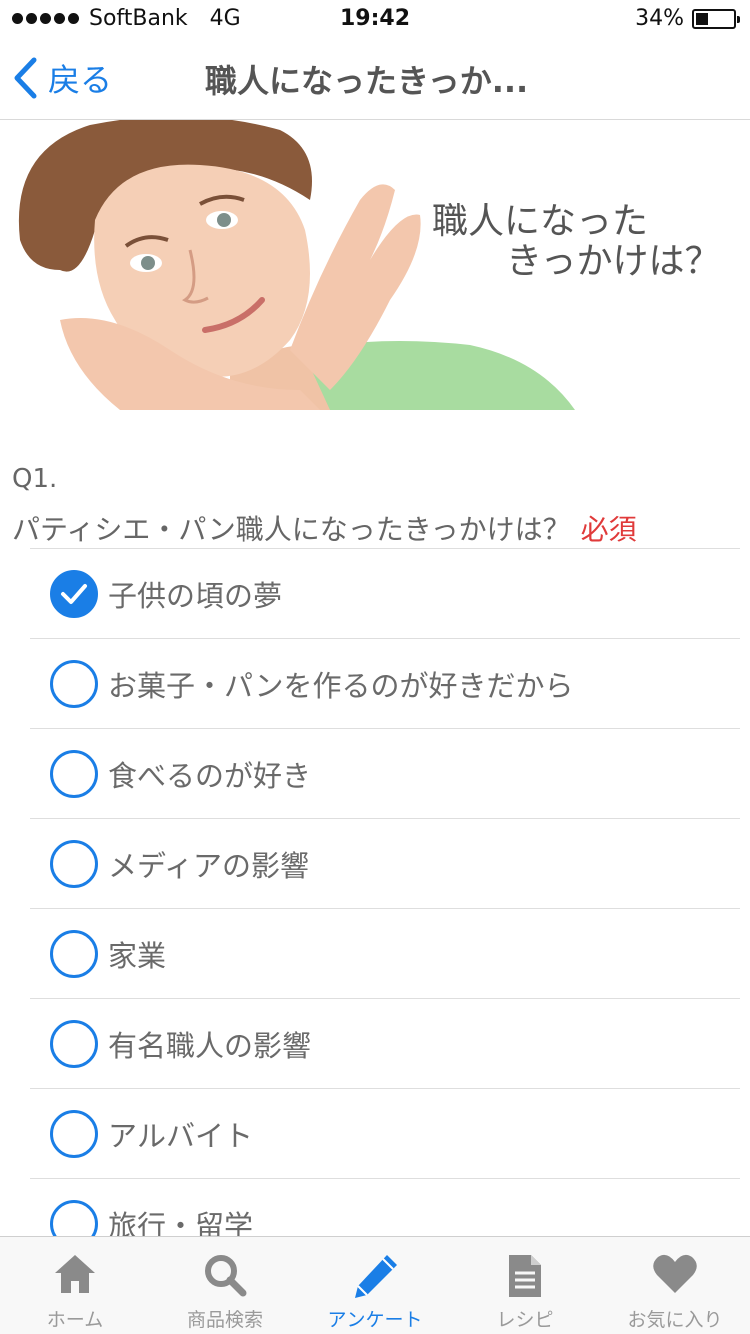 The height and width of the screenshot is (1334, 750). I want to click on tab-recipe: レシピ, so click(525, 1285).